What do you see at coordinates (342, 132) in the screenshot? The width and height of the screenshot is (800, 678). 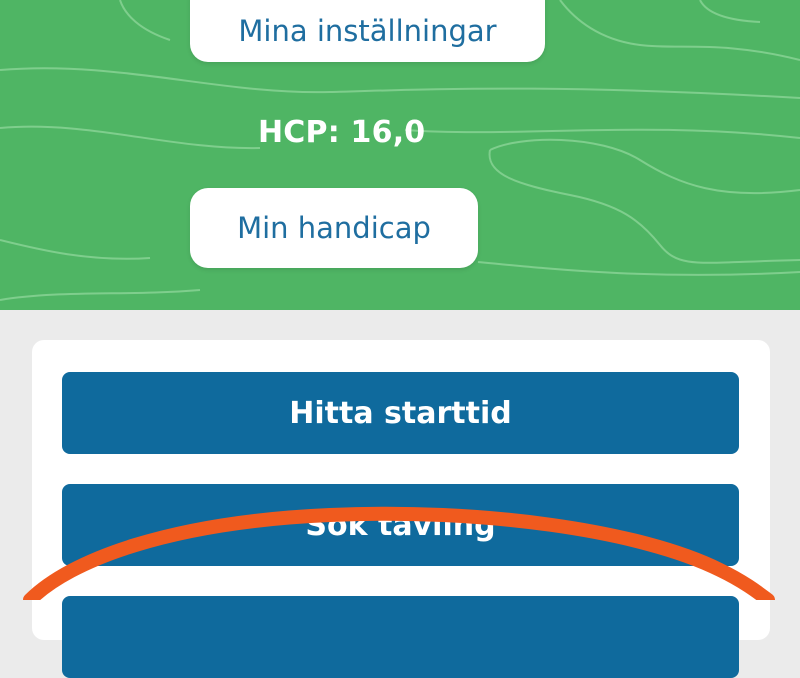 I see `handicap-value: HCP: 16,0` at bounding box center [342, 132].